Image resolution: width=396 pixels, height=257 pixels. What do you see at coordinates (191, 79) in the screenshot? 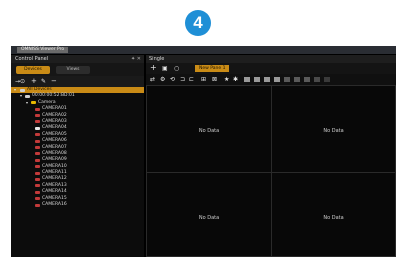
I see `split-right-icon: ⊏` at bounding box center [191, 79].